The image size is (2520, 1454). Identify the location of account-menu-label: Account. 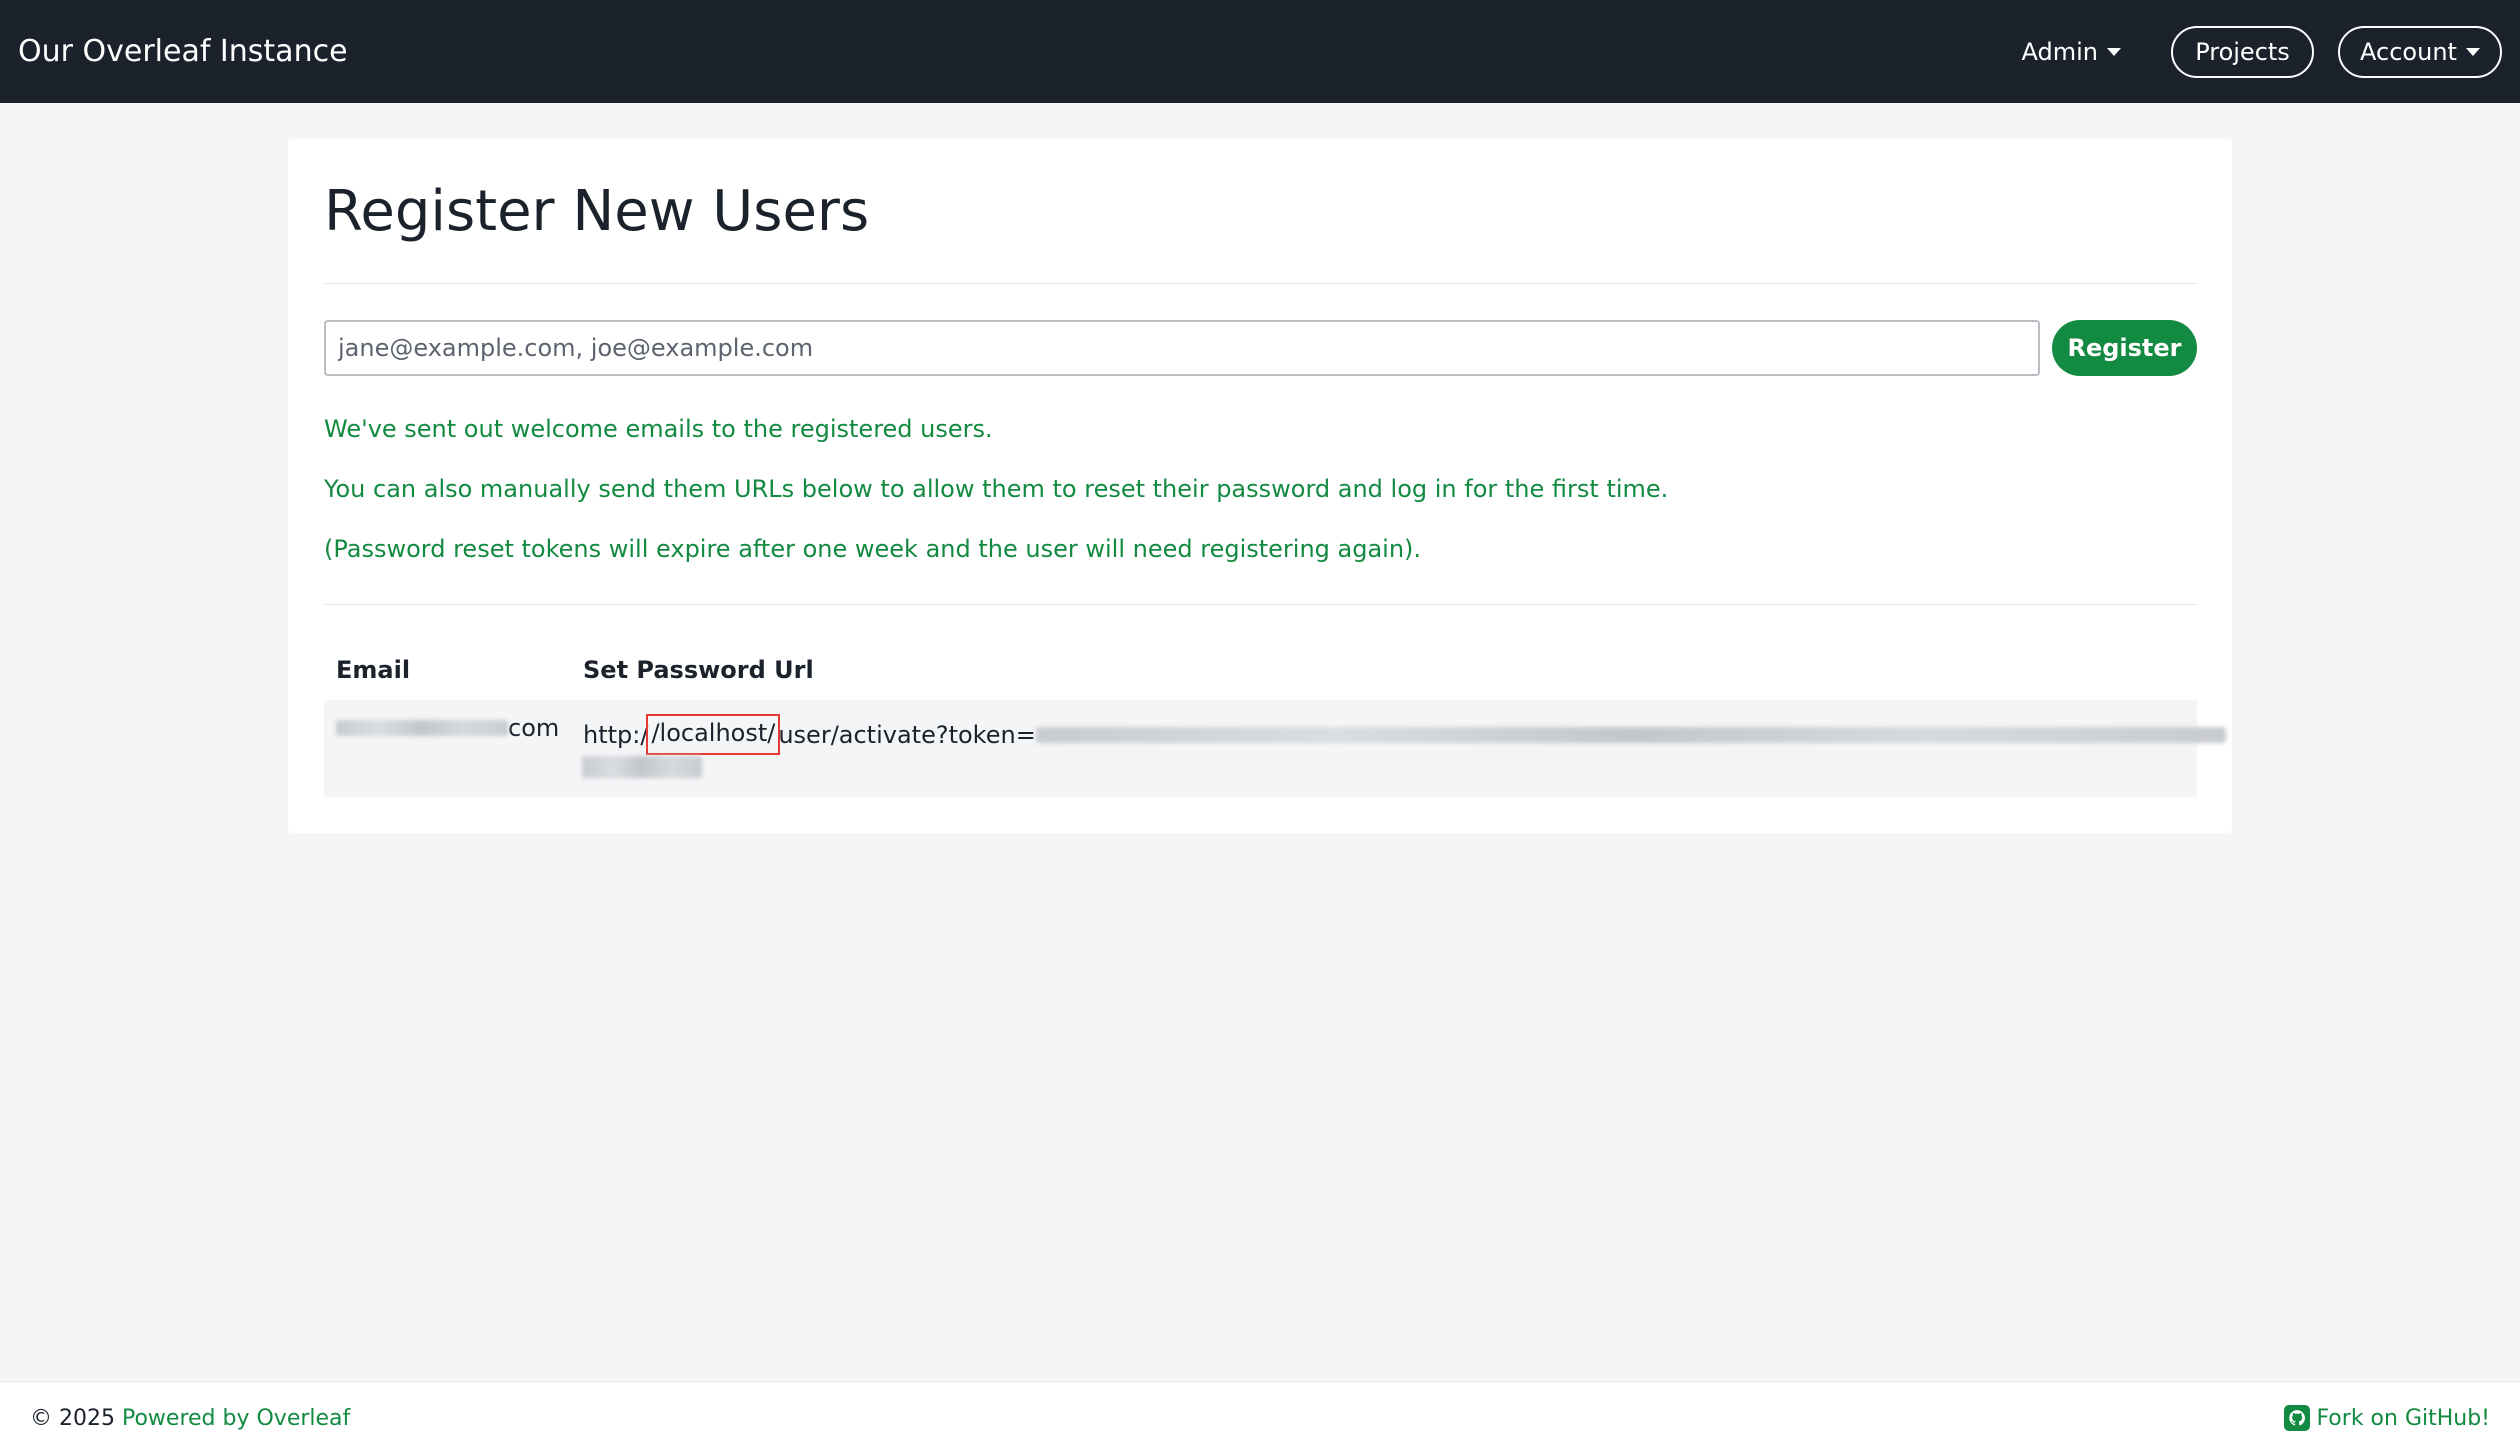
(2408, 51).